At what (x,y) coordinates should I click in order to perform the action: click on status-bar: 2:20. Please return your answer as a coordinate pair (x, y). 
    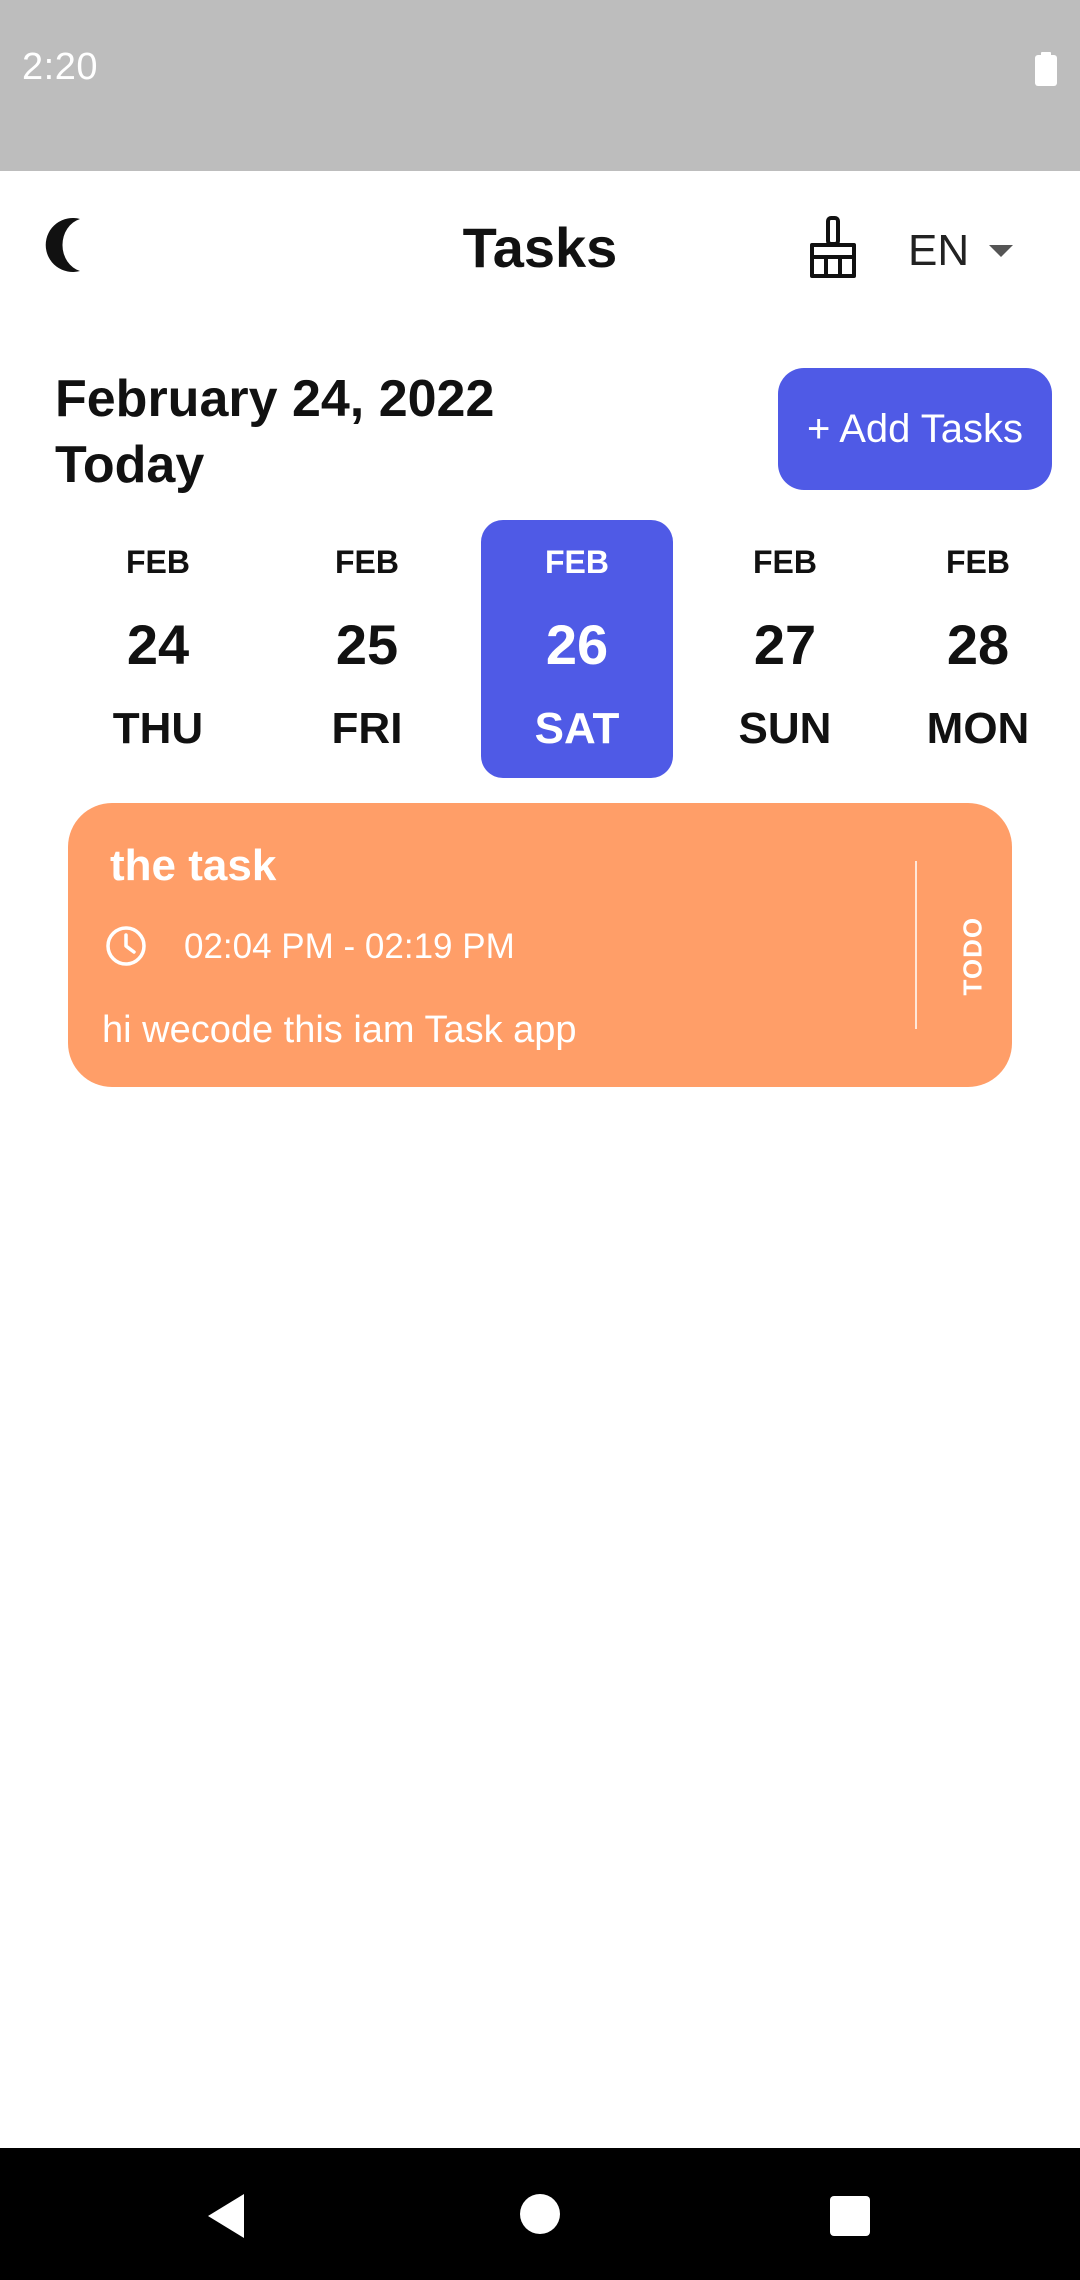
    Looking at the image, I should click on (540, 85).